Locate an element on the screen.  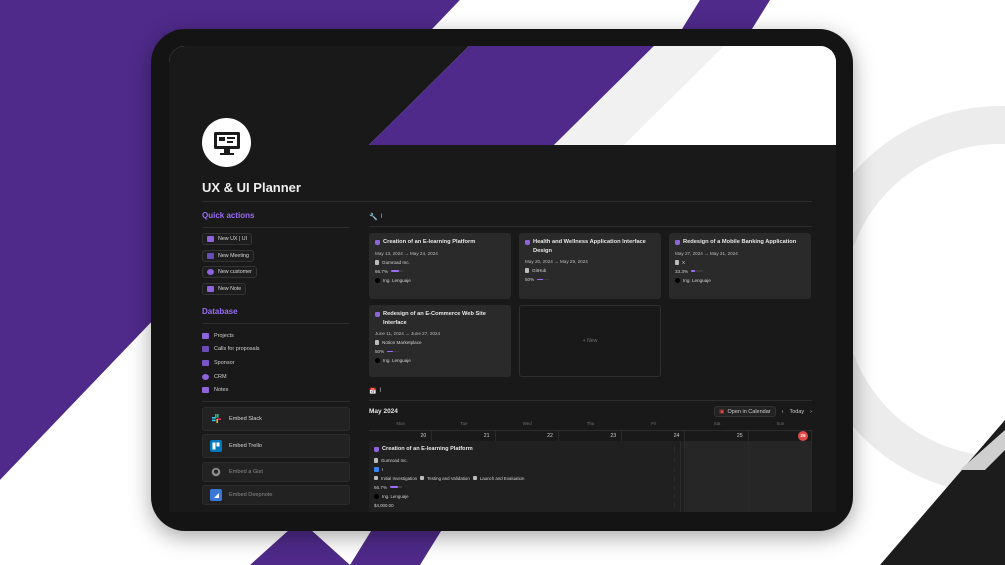
computer-icon is located at coordinates (226, 142).